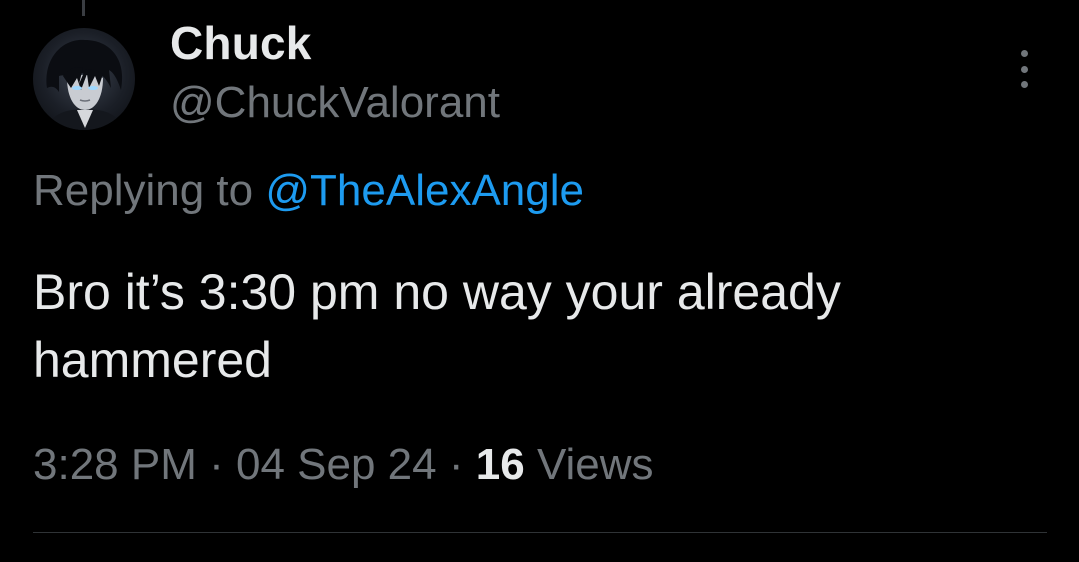  What do you see at coordinates (83, 8) in the screenshot?
I see `thread-connector-line` at bounding box center [83, 8].